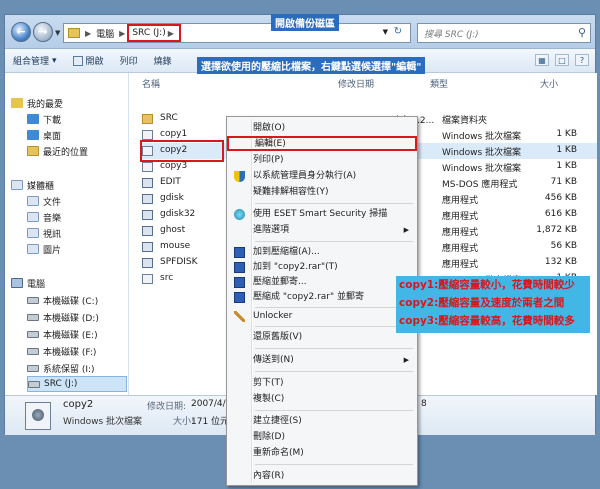 This screenshot has height=489, width=600. Describe the element at coordinates (178, 214) in the screenshot. I see `file-name: gdisk32` at that location.